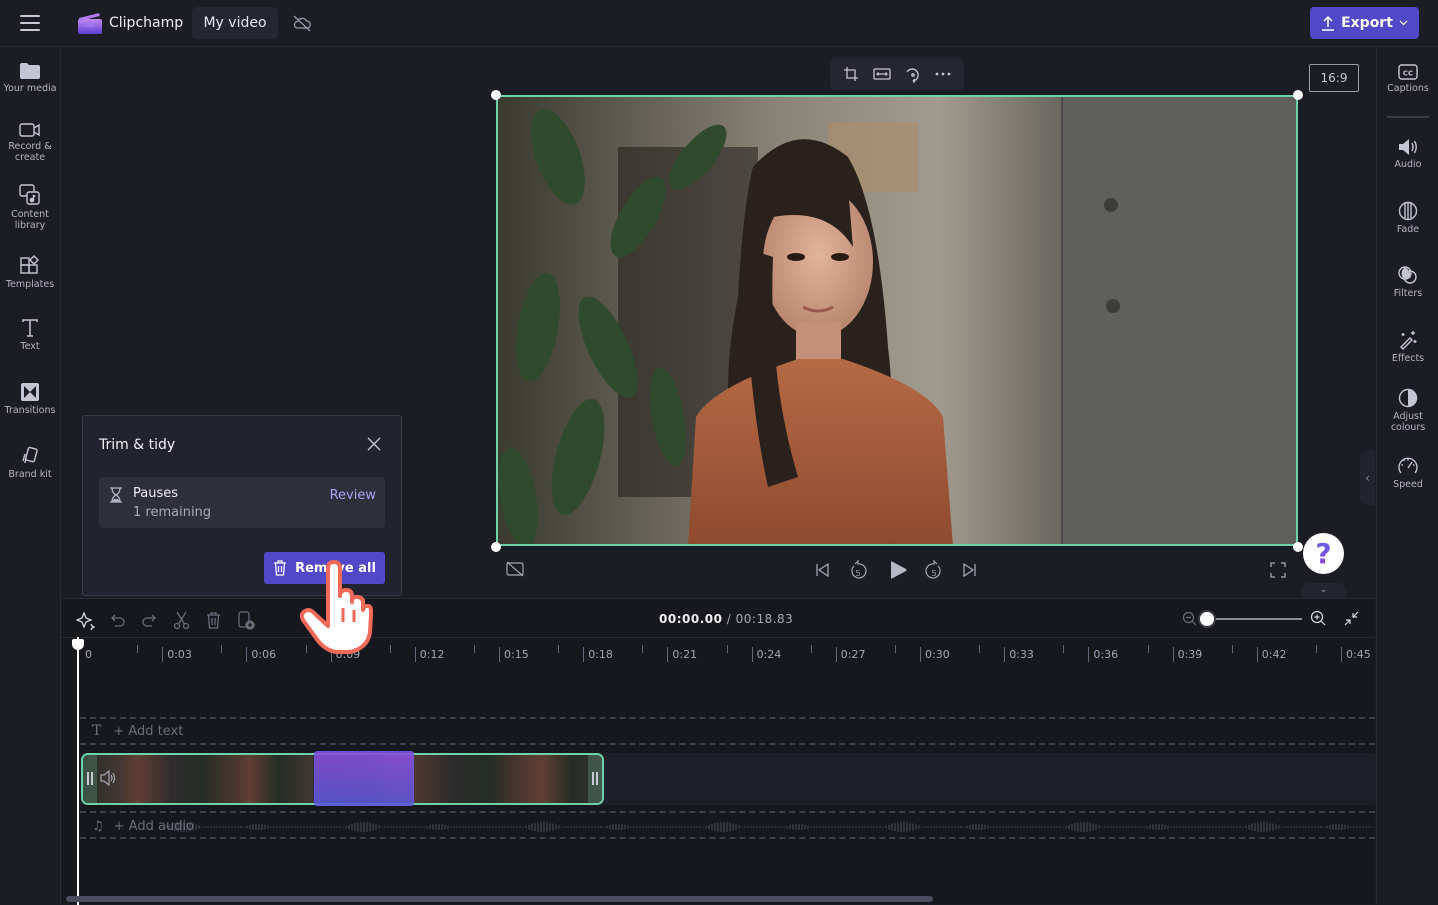 This screenshot has height=905, width=1438. Describe the element at coordinates (1328, 23) in the screenshot. I see `upload-icon` at that location.